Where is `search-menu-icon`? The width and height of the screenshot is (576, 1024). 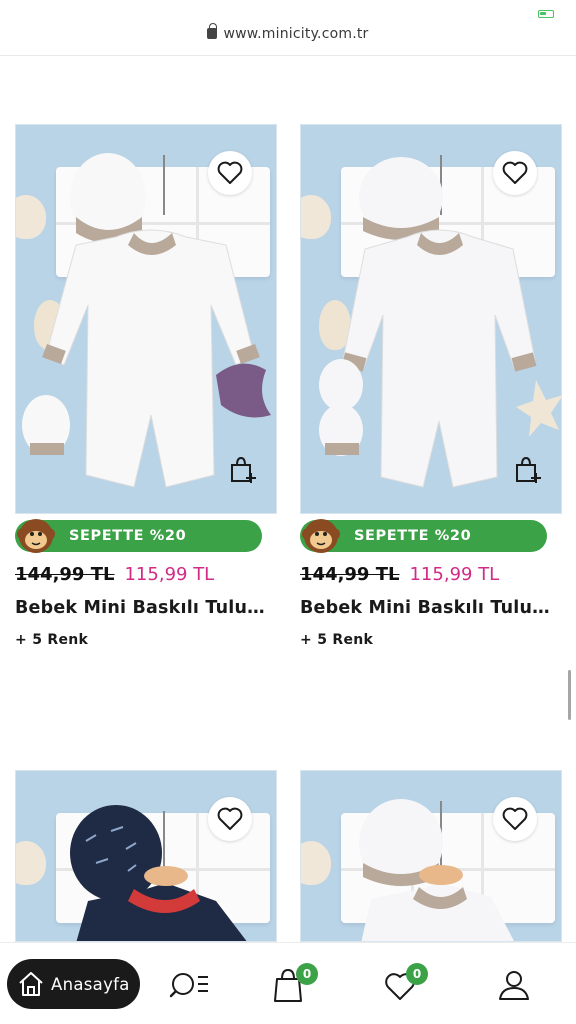
search-menu-icon is located at coordinates (188, 985).